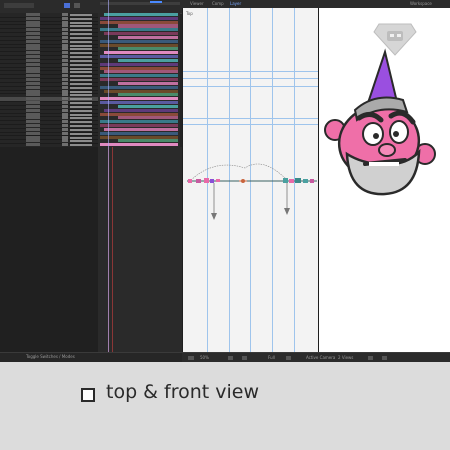 The width and height of the screenshot is (450, 450). I want to click on camera-dropdown: Active Camera, so click(320, 357).